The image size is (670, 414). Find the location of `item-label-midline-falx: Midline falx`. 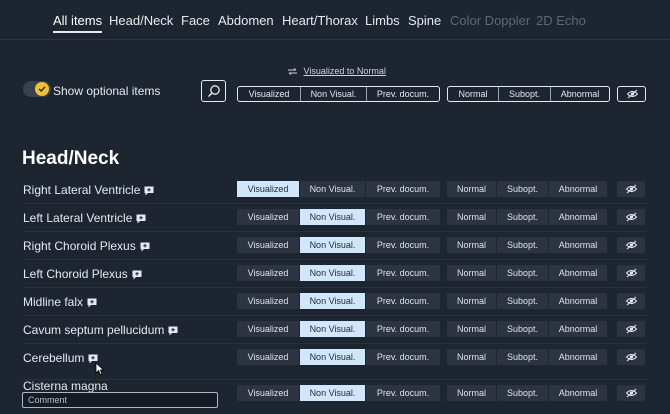

item-label-midline-falx: Midline falx is located at coordinates (60, 302).